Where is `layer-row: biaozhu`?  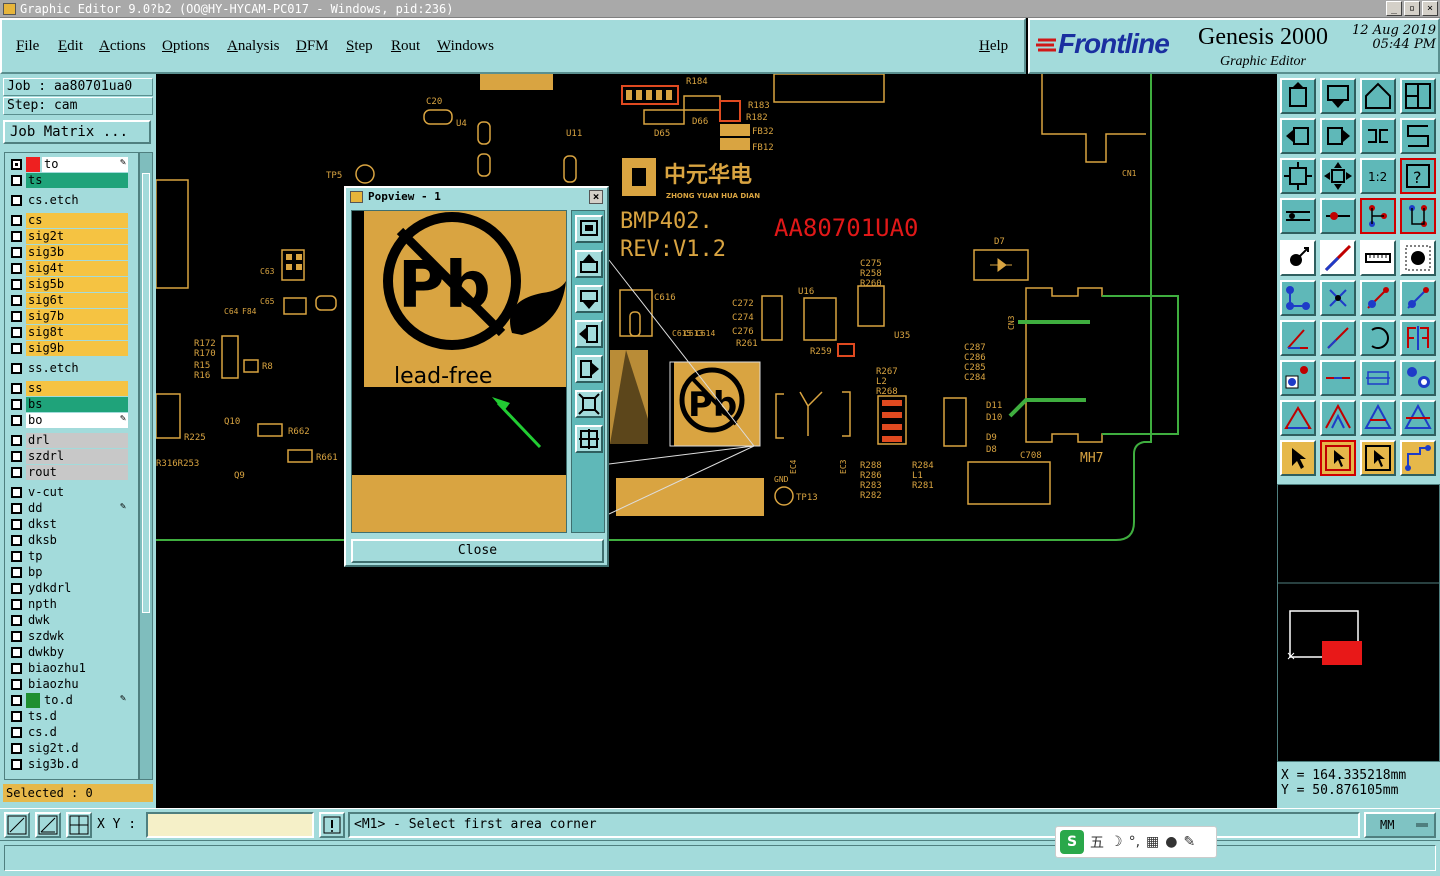 layer-row: biaozhu is located at coordinates (67, 684).